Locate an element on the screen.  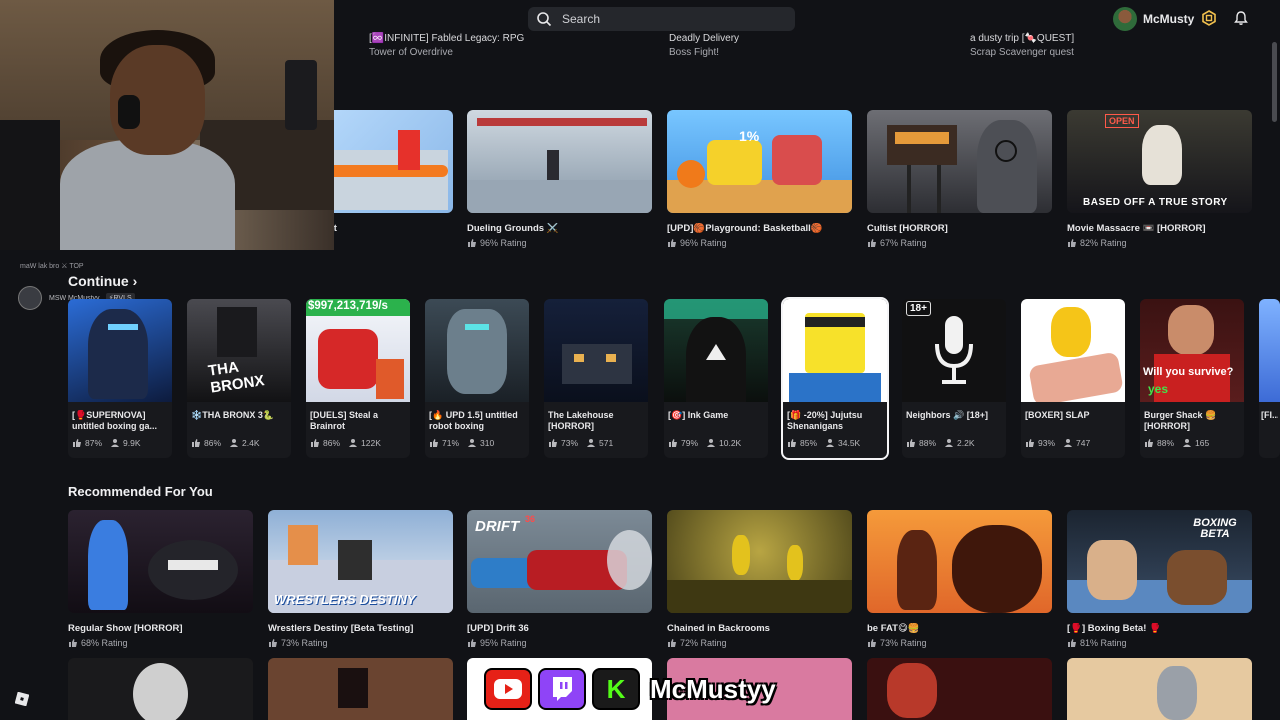
game-stats: 73% 571 is located at coordinates (596, 443).